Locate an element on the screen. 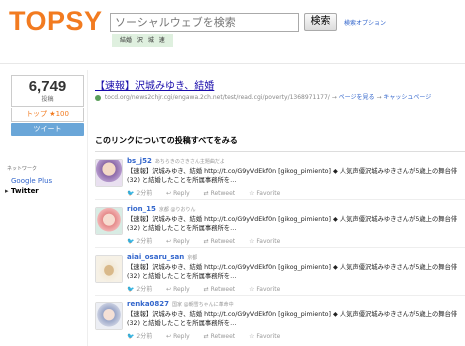  post-username: aiai_osaru_san 京都 is located at coordinates (162, 257).